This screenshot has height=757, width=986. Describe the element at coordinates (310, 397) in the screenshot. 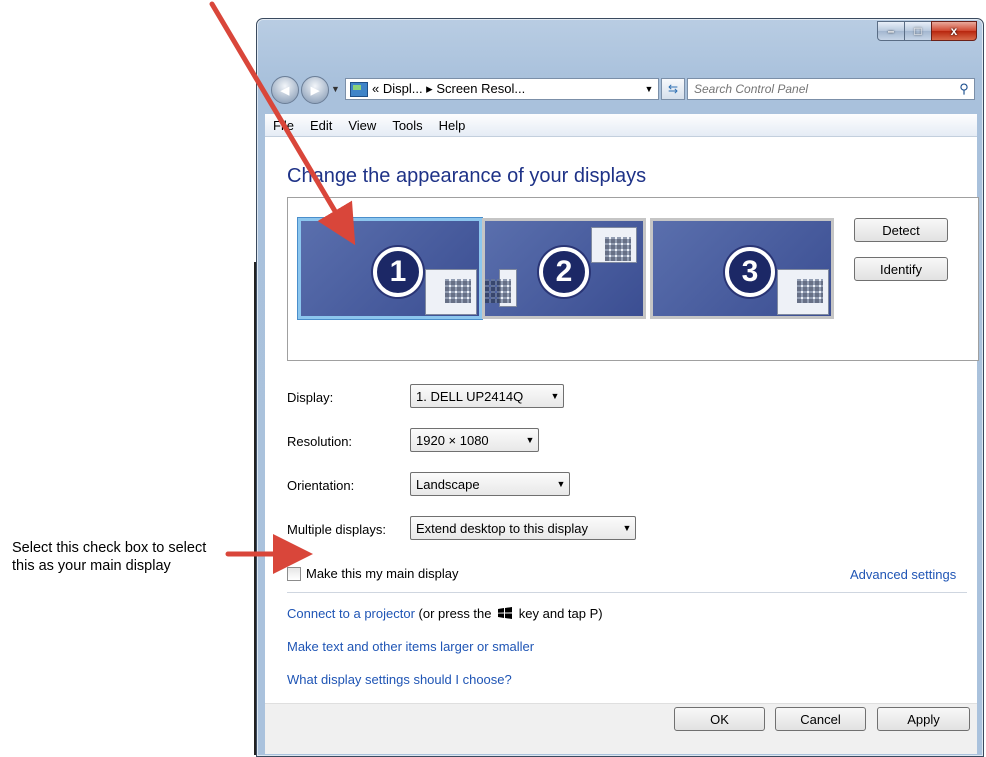

I see `display-label: Display:` at that location.